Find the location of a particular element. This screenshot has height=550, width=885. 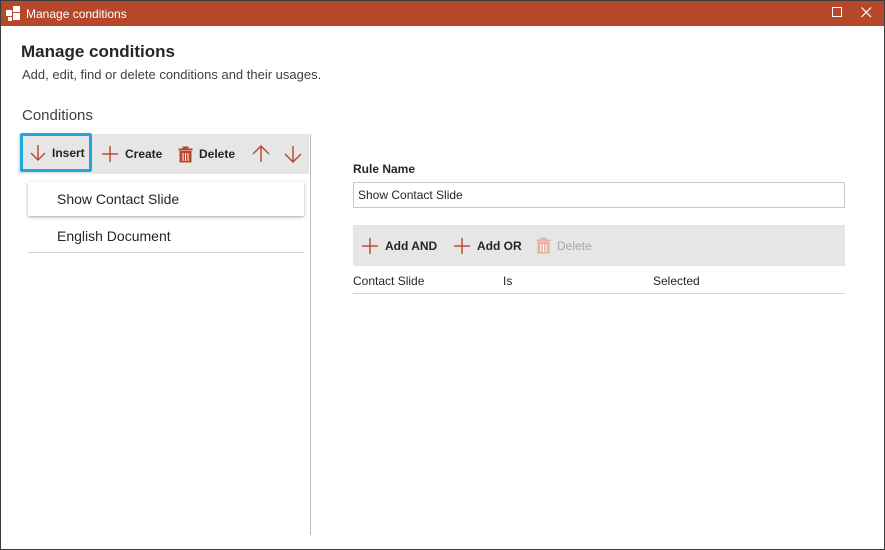

rule-operator: Is is located at coordinates (508, 281).